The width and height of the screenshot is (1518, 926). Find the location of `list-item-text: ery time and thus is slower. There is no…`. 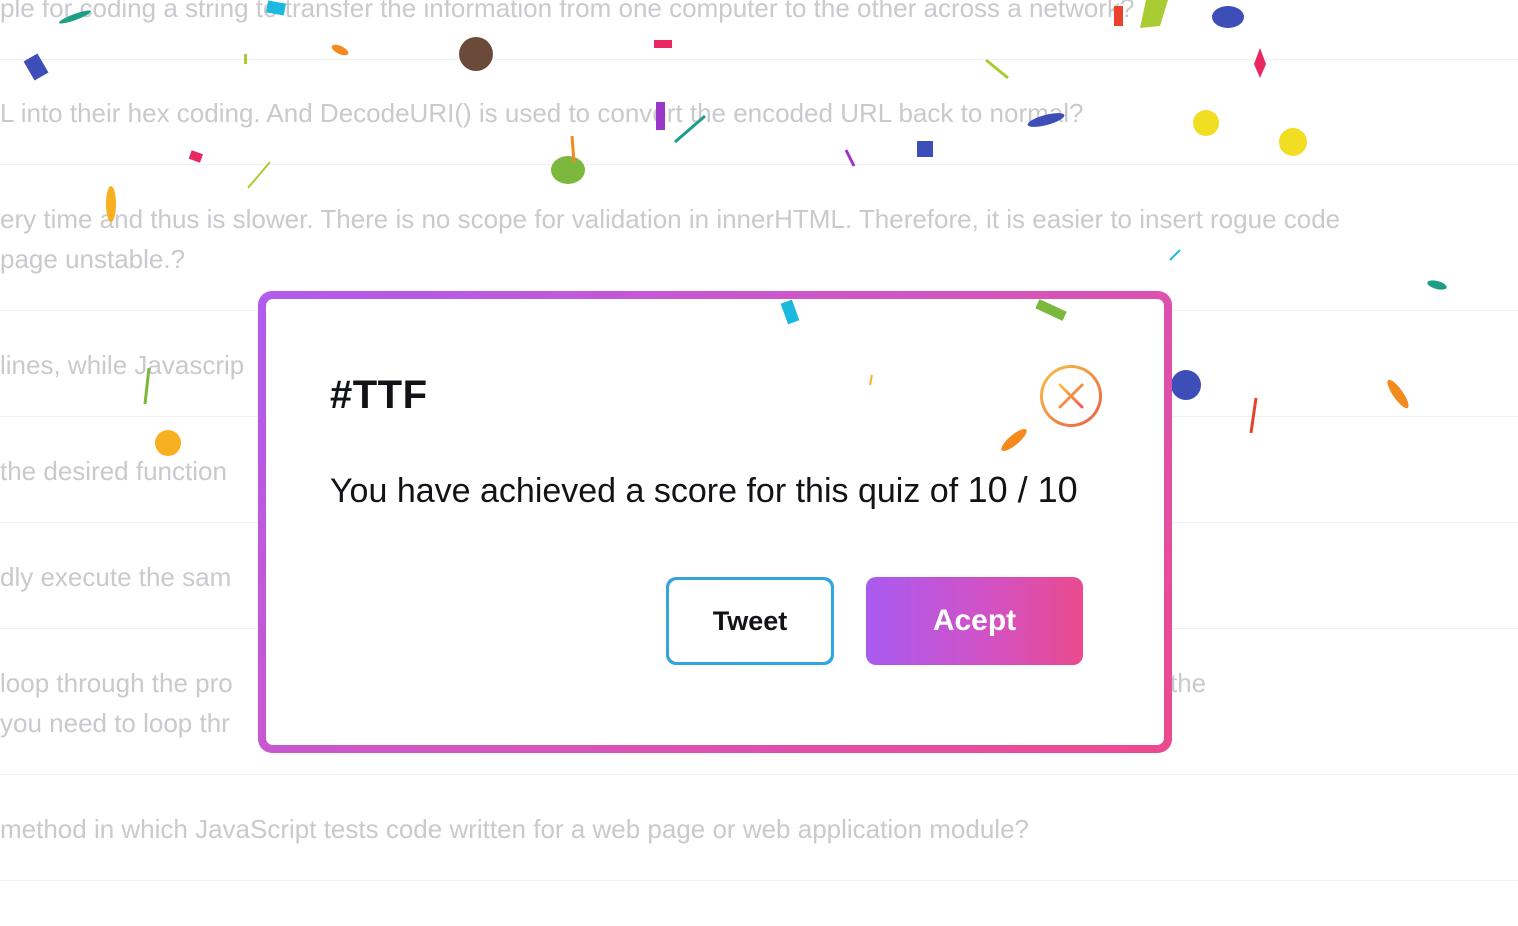

list-item-text: ery time and thus is slower. There is no… is located at coordinates (670, 219).